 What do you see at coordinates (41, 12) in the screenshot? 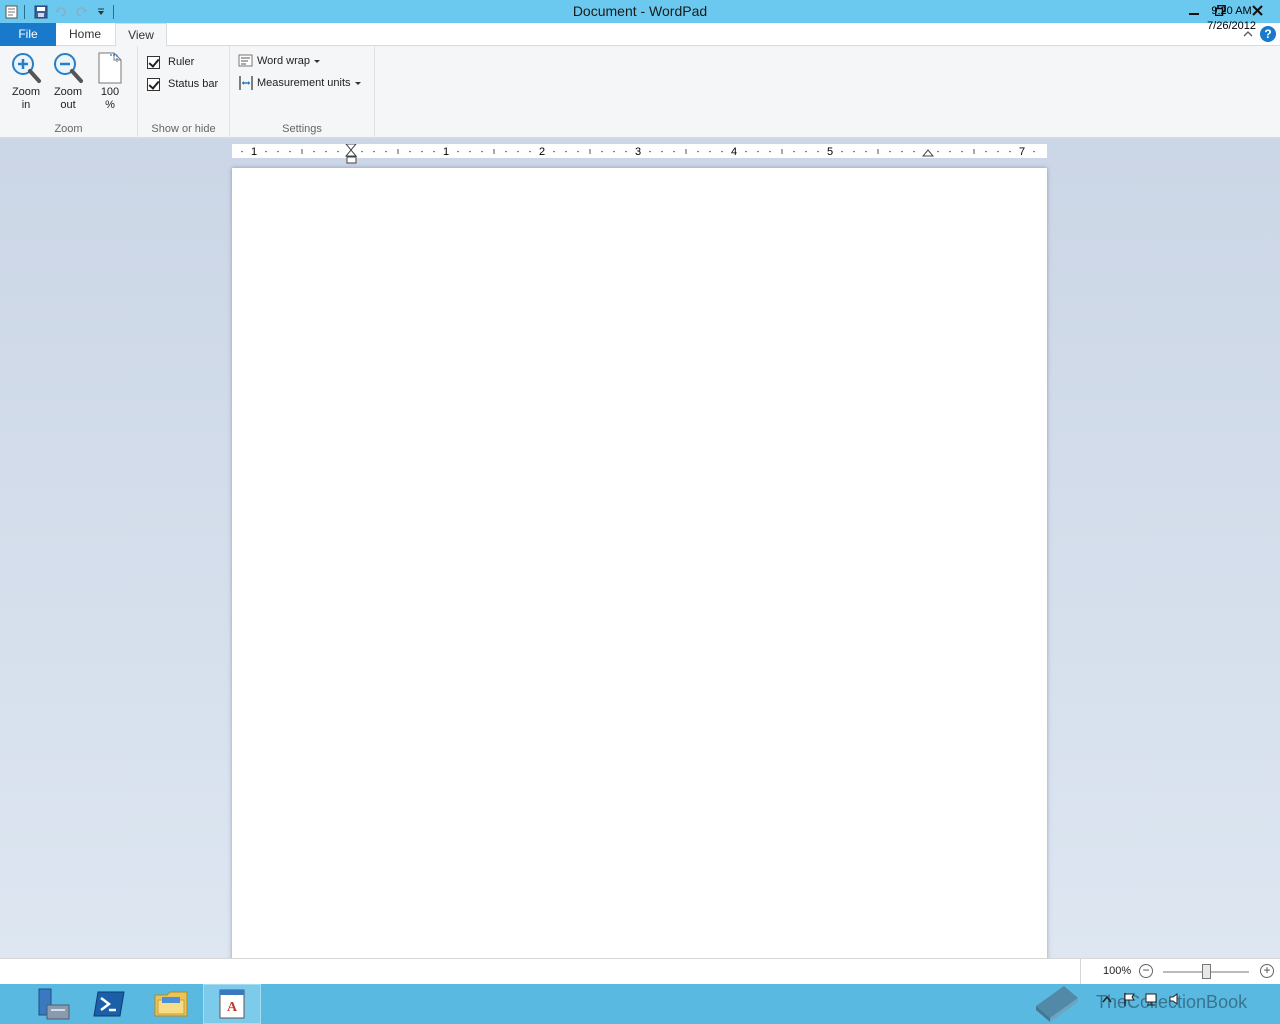
I see `save-icon` at bounding box center [41, 12].